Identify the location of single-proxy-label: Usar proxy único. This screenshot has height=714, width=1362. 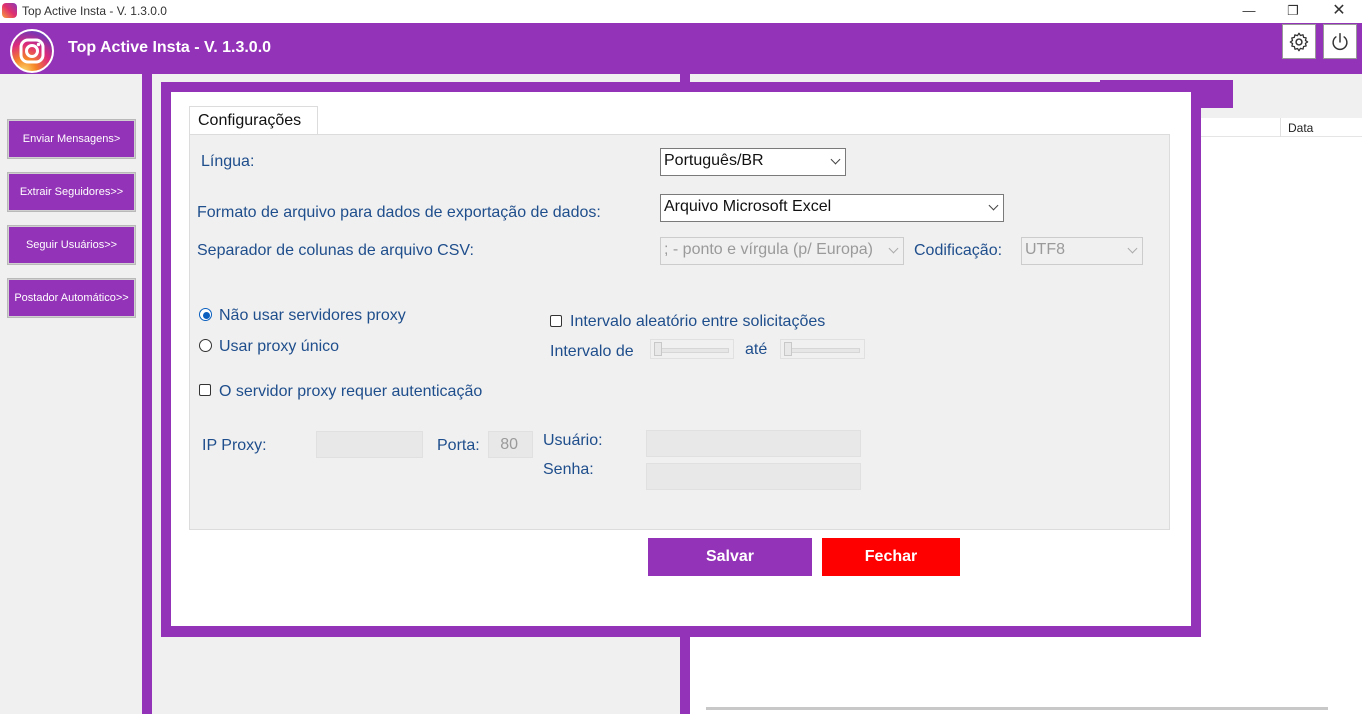
(279, 347).